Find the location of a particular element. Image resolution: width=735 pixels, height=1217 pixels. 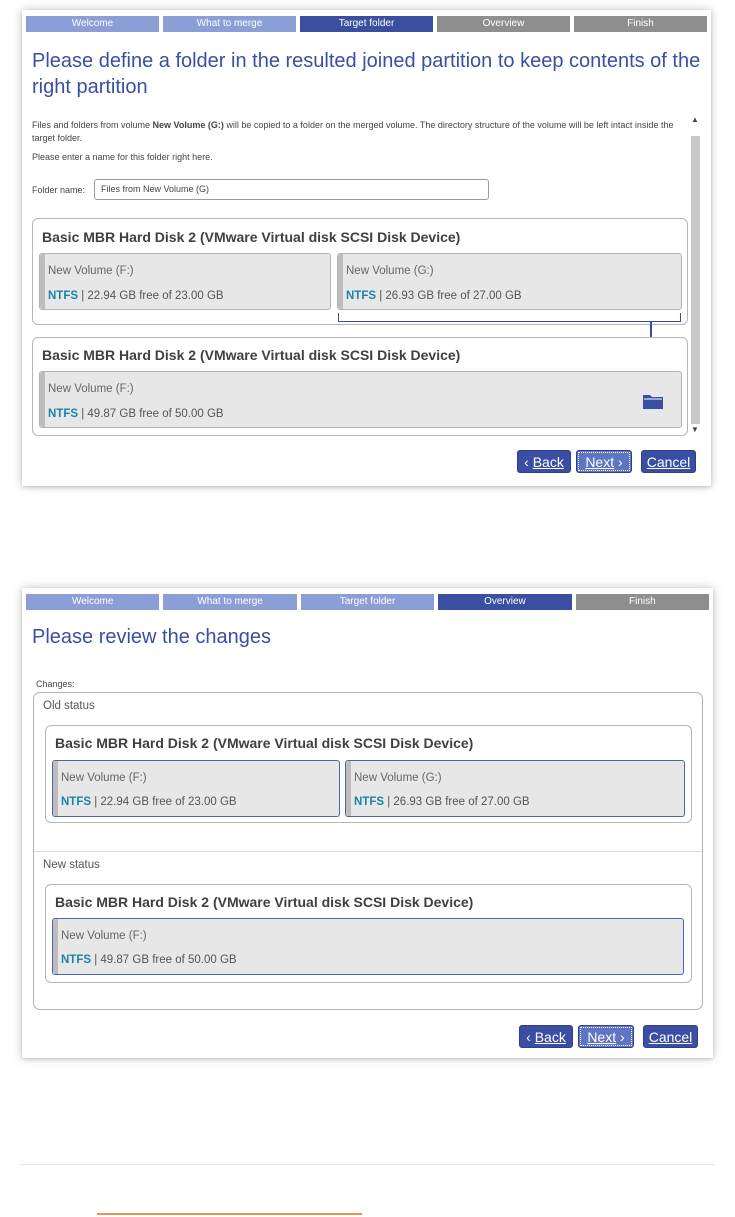

decorative-underline is located at coordinates (229, 1214).